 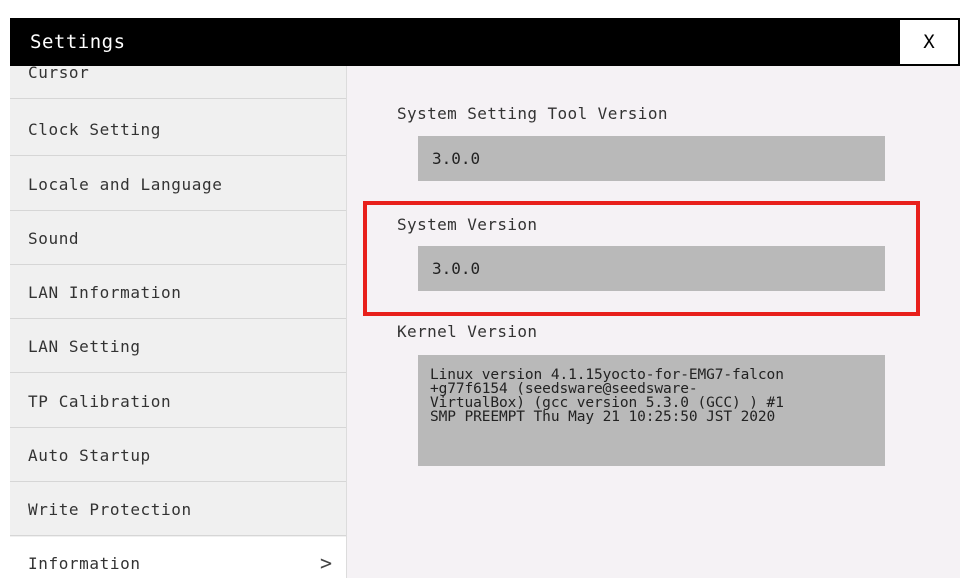 What do you see at coordinates (467, 331) in the screenshot?
I see `kernel-version-label: Kernel Version` at bounding box center [467, 331].